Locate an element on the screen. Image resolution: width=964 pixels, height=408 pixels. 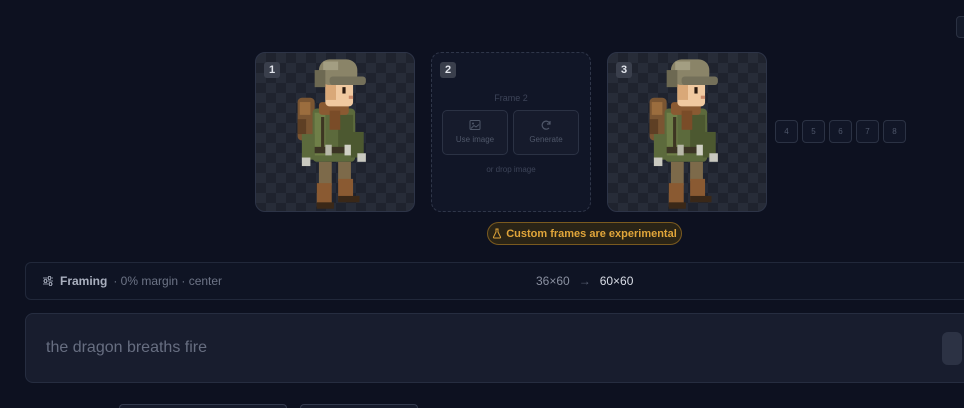
experimental-text: Custom frames are experimental is located at coordinates (591, 233).